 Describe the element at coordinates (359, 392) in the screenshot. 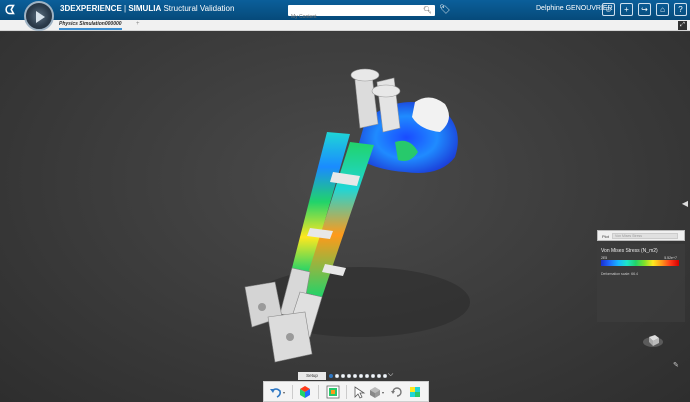

I see `pointer-icon` at that location.